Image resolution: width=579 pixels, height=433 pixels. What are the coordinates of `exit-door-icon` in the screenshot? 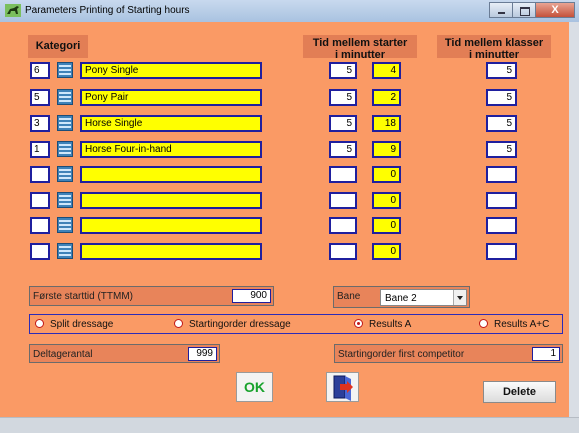 It's located at (342, 387).